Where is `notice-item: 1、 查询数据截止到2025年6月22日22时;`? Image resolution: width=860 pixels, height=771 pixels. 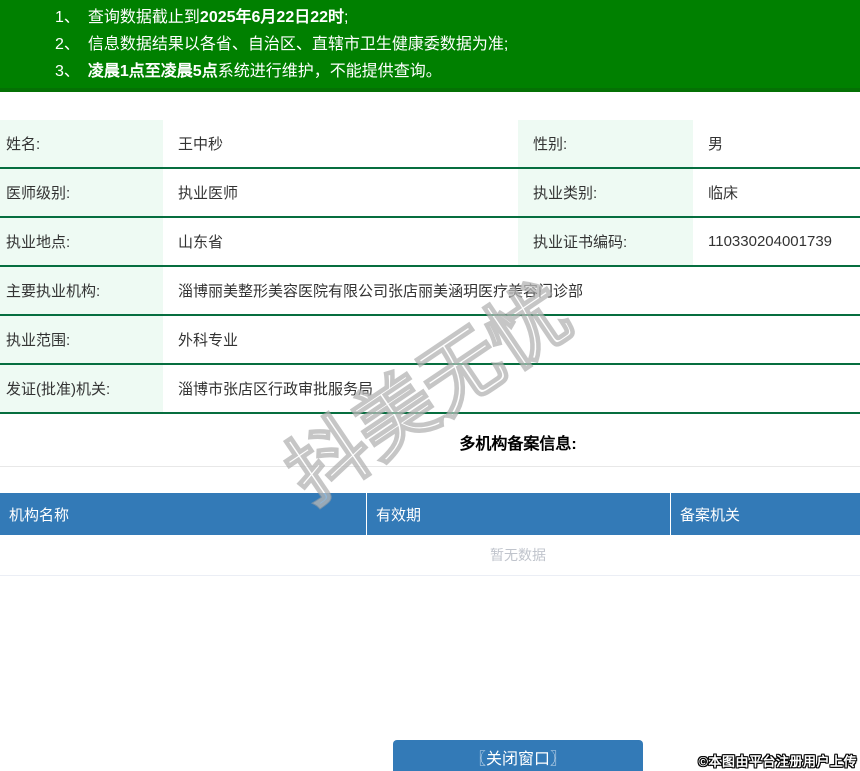
notice-item: 1、 查询数据截止到2025年6月22日22时; is located at coordinates (430, 17).